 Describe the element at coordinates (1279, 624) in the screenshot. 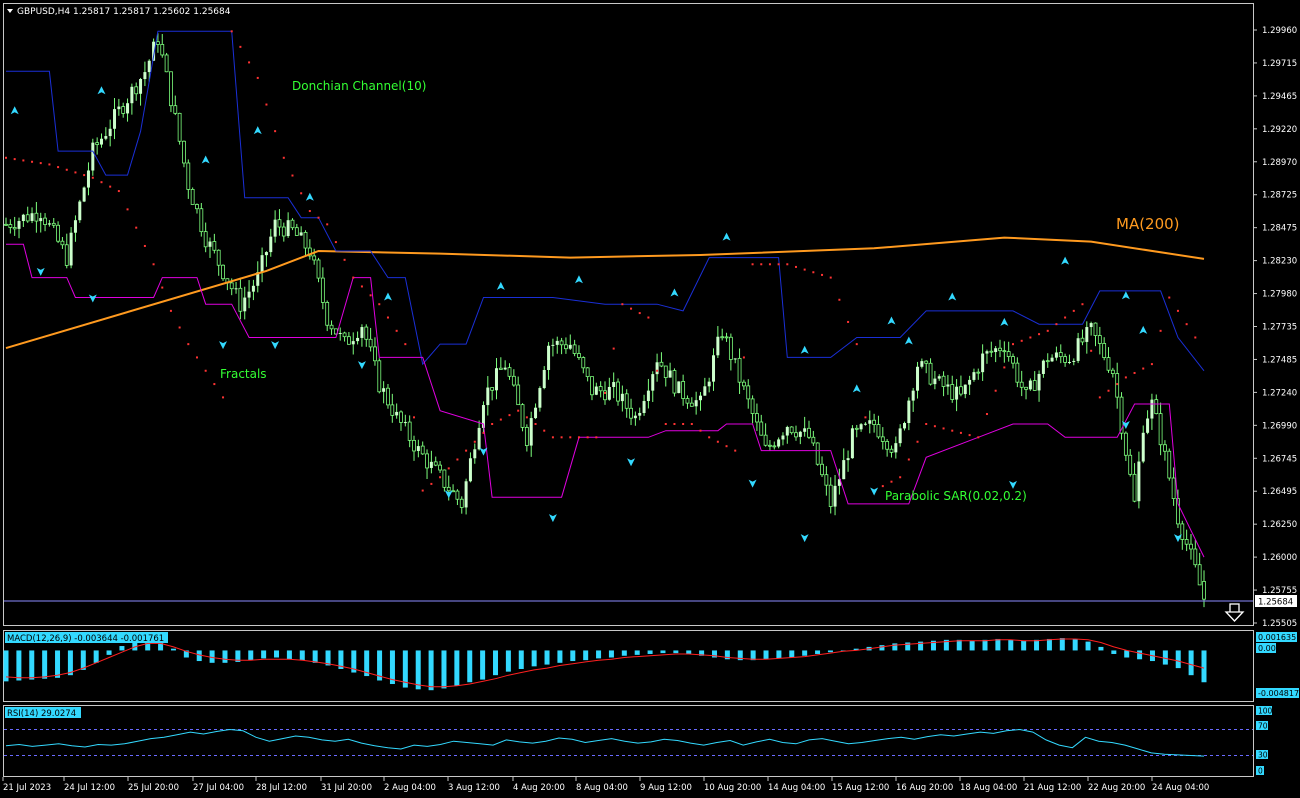

I see `price-tick-label: 1.25505` at that location.